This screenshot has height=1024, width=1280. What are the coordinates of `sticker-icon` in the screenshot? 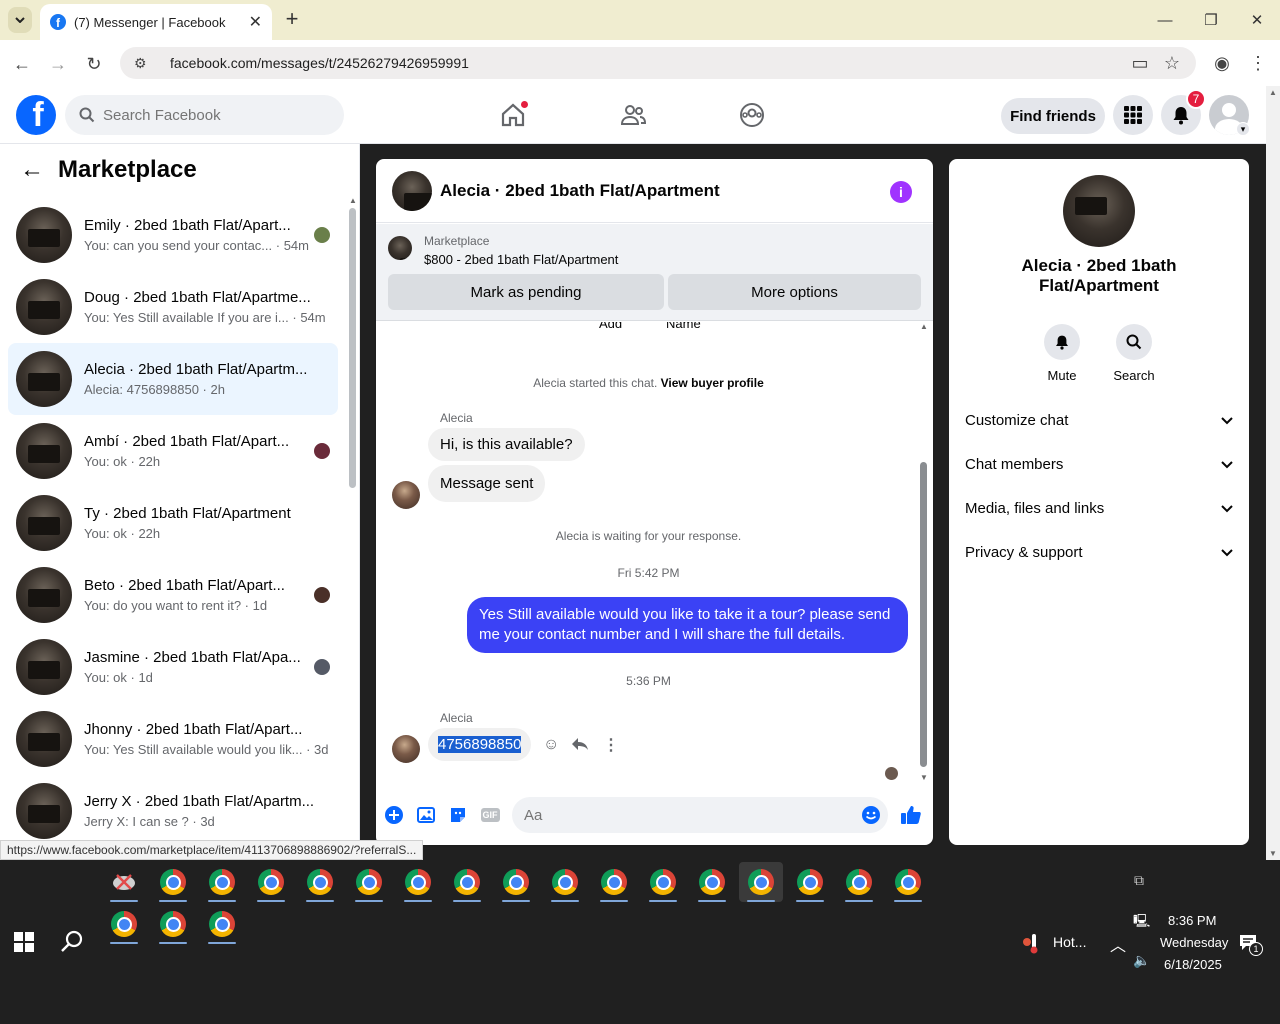 It's located at (458, 815).